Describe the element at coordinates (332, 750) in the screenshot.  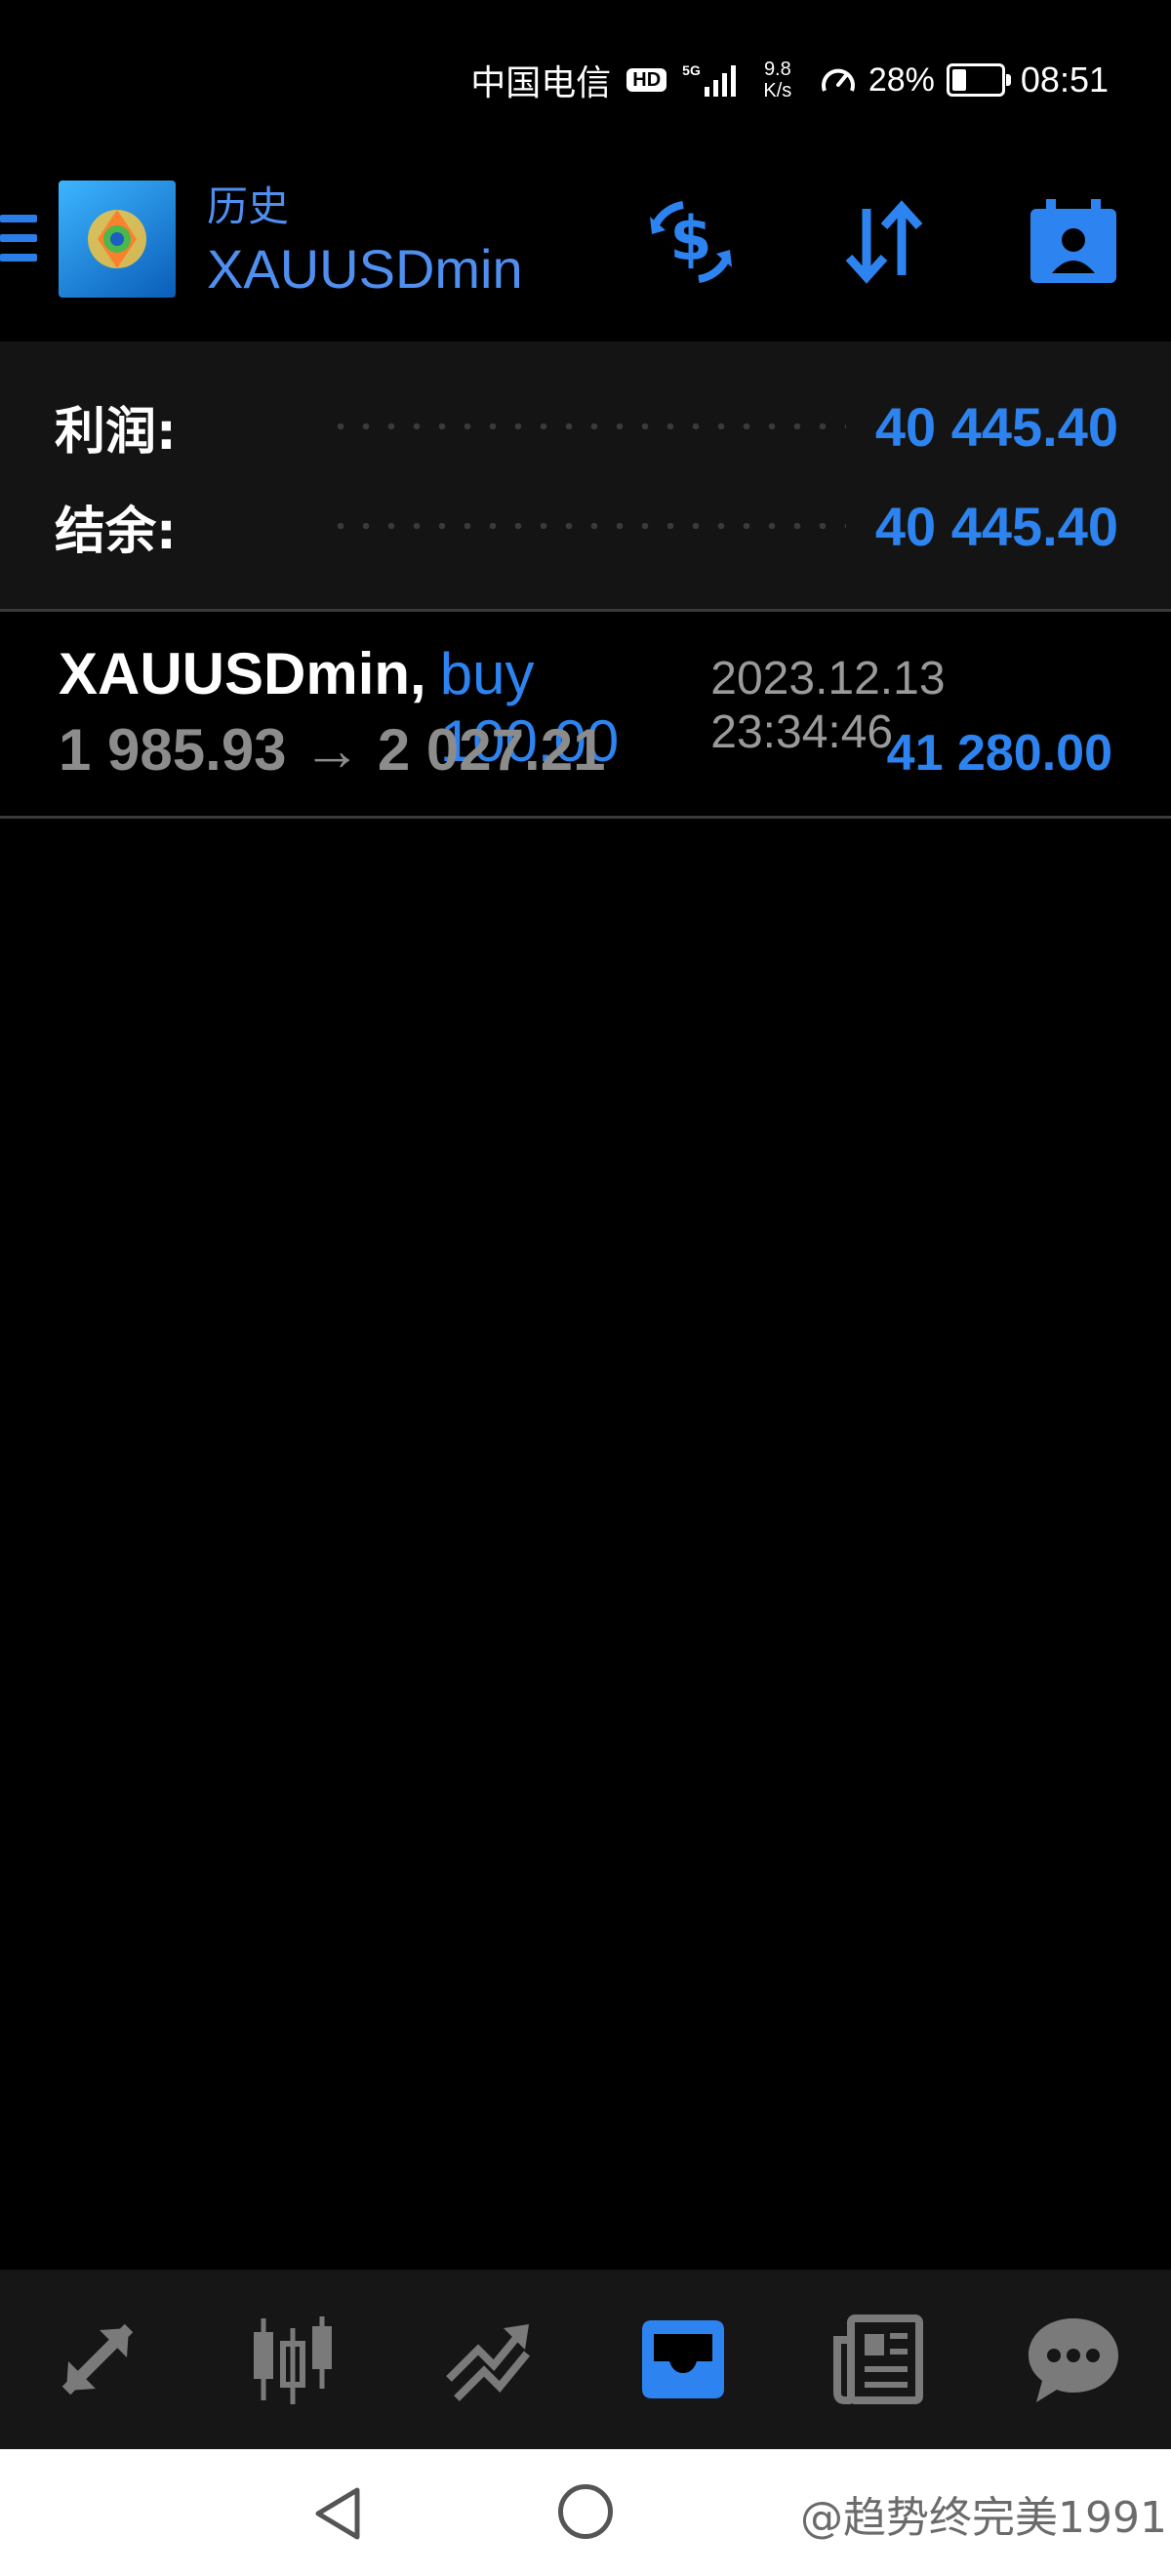
I see `trade-prices: 1 985.93 → 2 027.21` at that location.